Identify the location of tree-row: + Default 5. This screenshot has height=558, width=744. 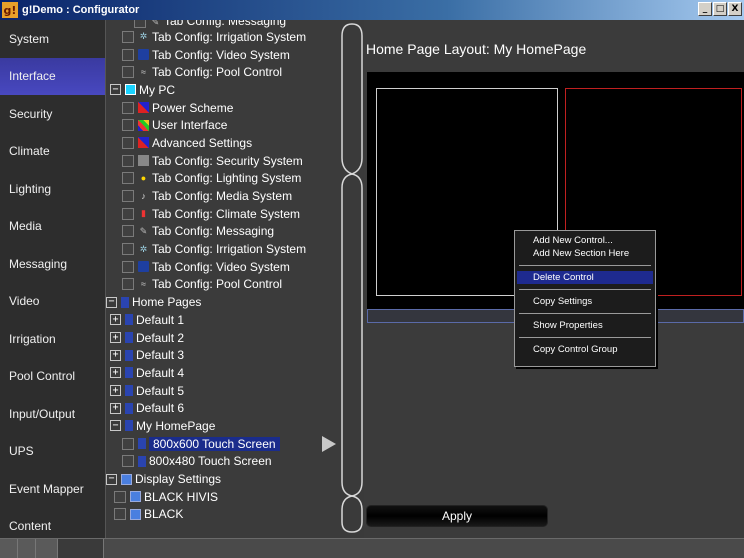
(223, 391).